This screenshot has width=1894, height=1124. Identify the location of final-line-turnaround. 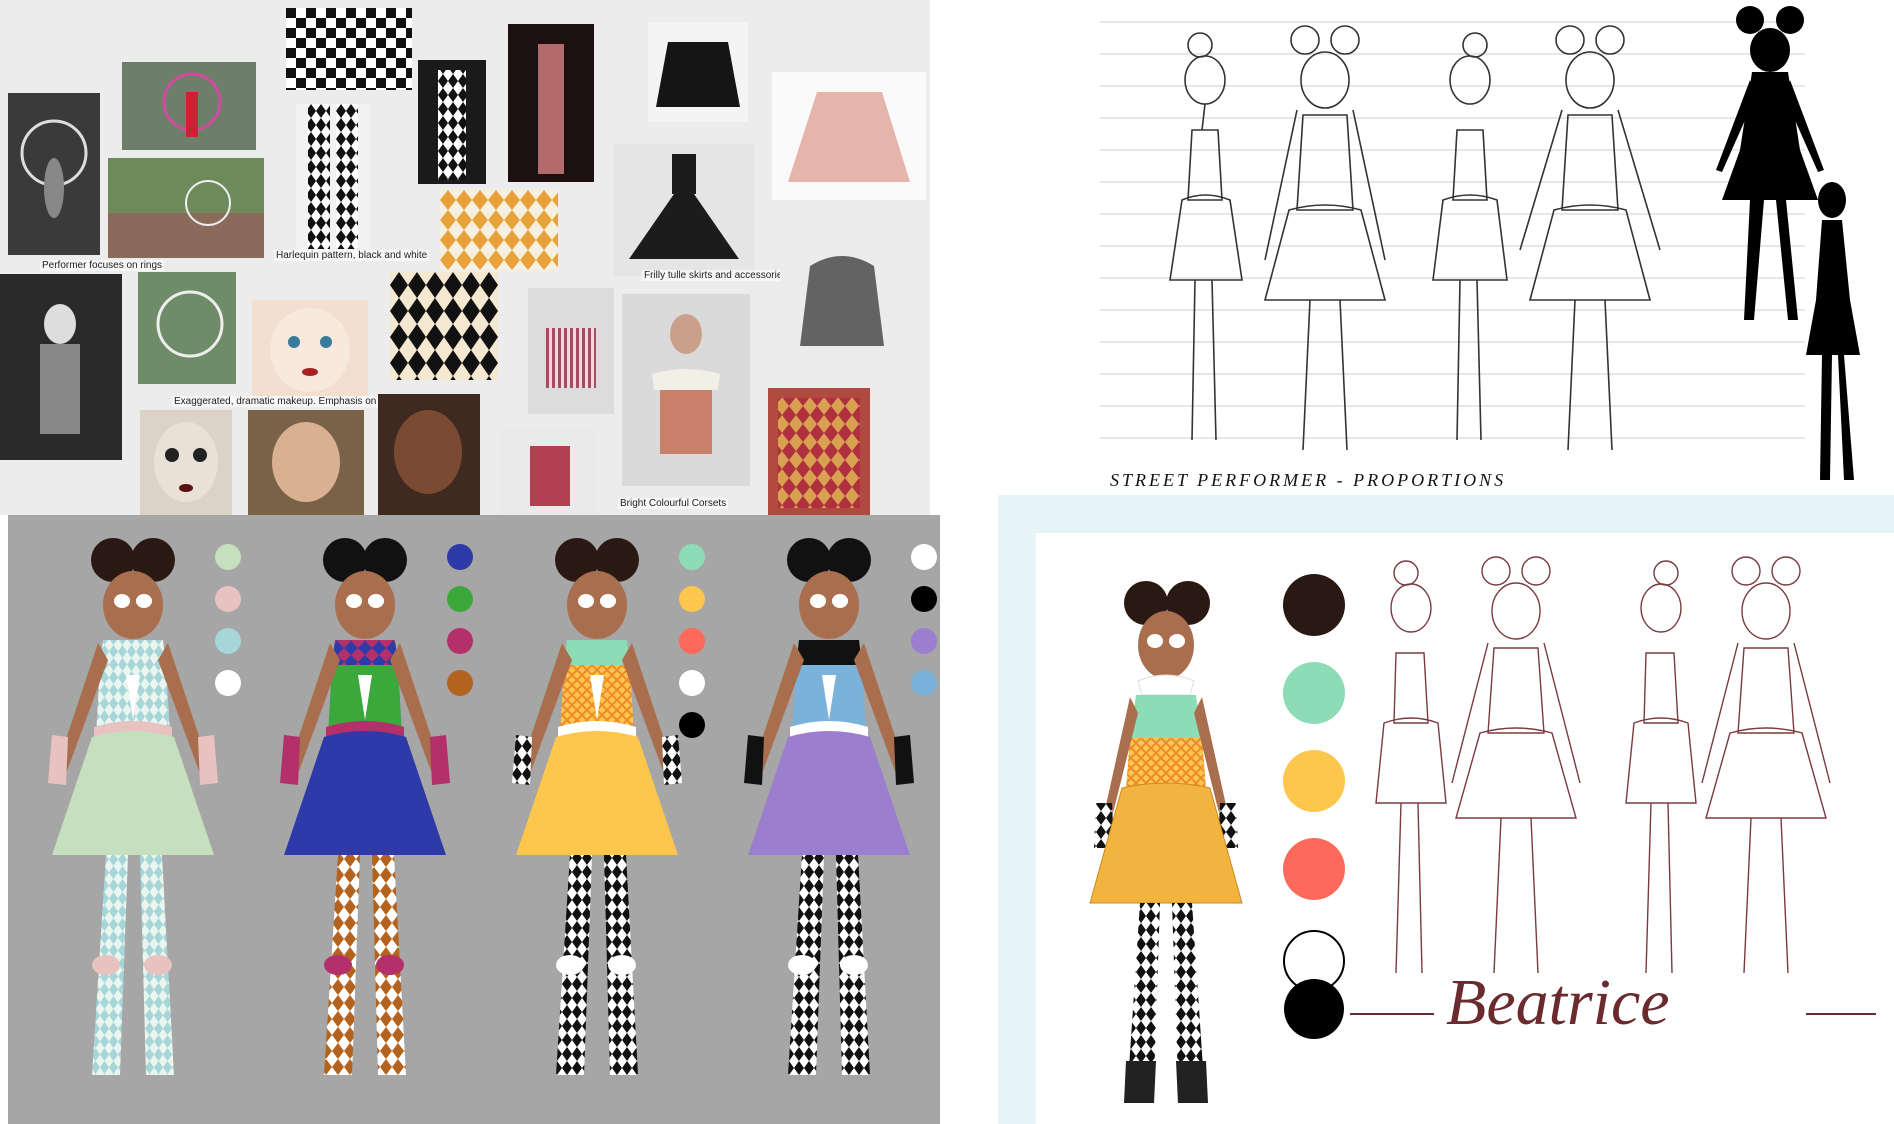
(1603, 765).